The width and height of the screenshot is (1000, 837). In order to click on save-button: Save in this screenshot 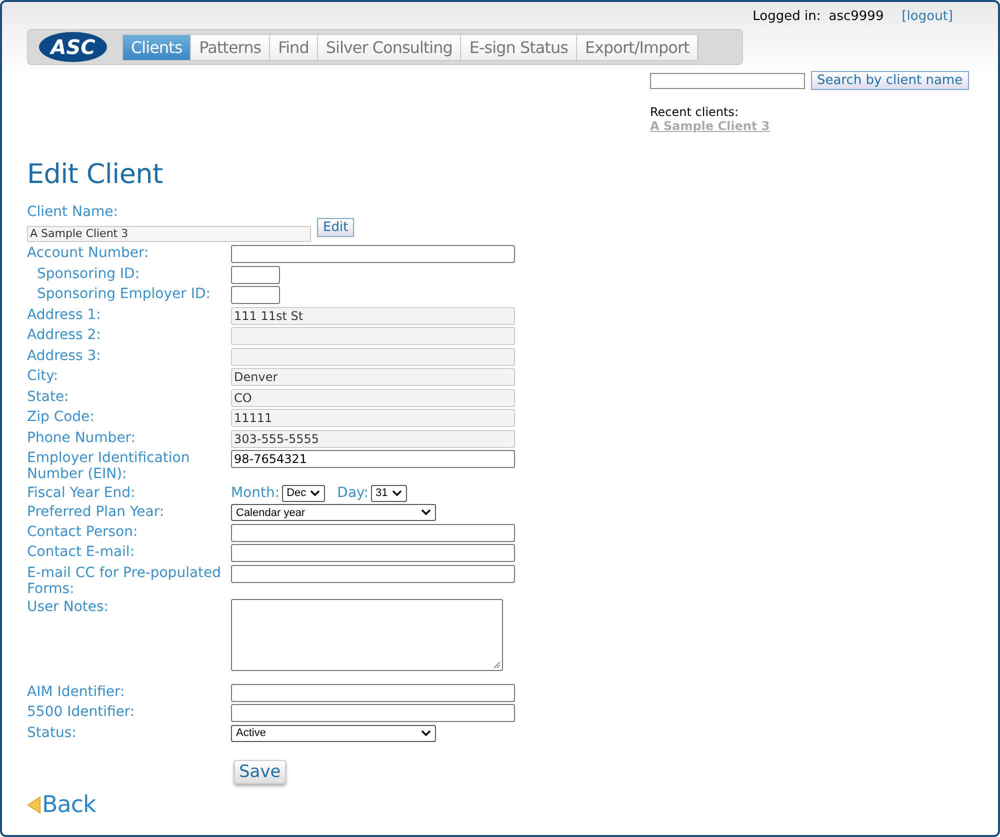, I will do `click(260, 772)`.